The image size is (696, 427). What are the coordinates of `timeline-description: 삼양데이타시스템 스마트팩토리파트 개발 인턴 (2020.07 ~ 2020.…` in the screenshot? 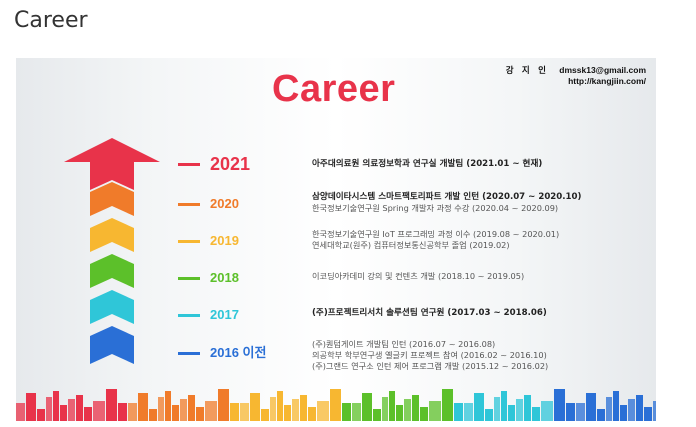 It's located at (446, 203).